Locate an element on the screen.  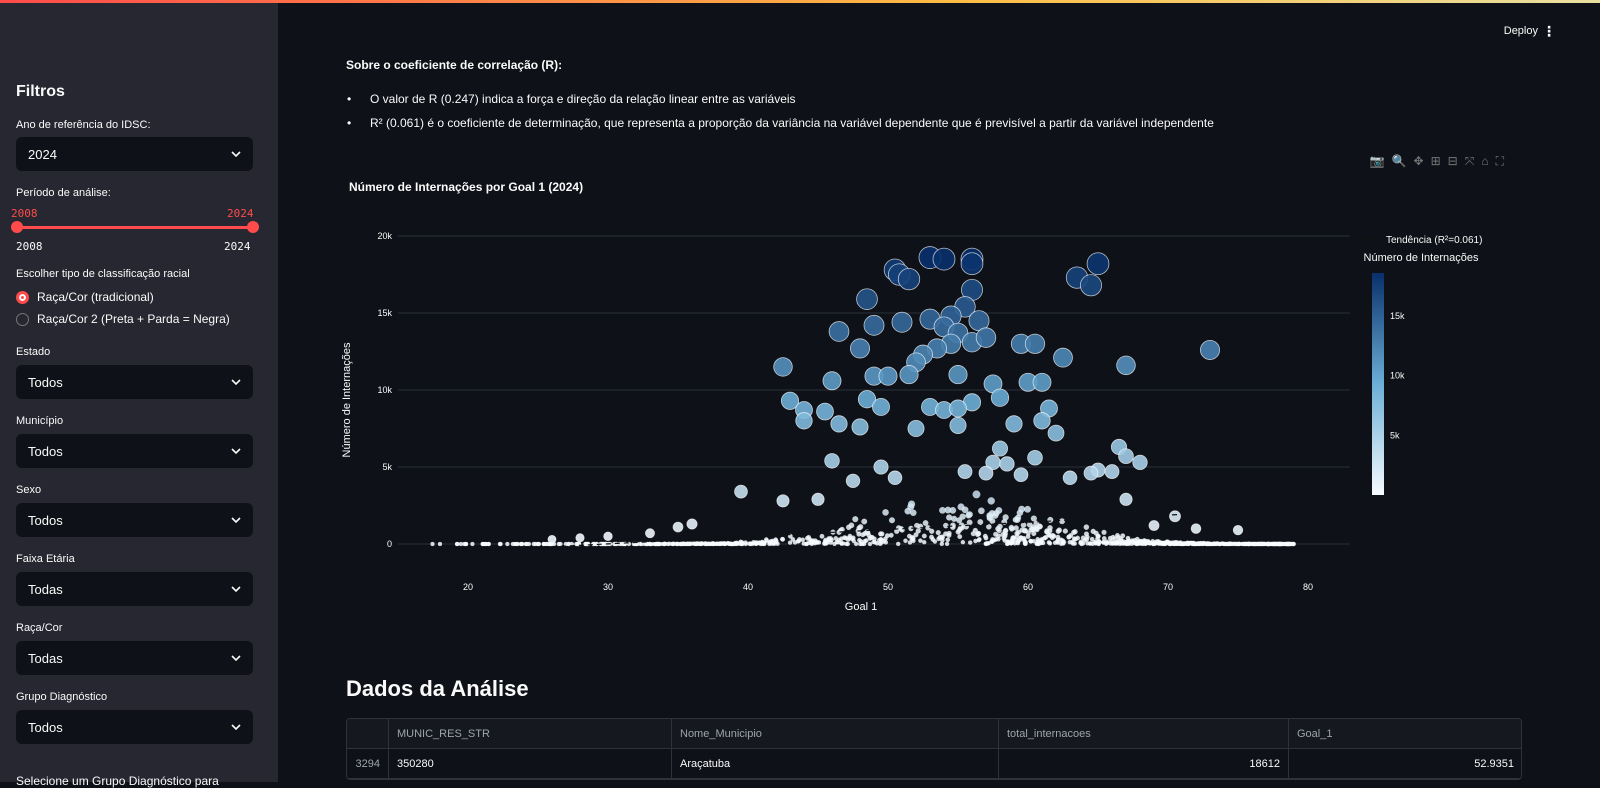
reset-icon: ⌂ is located at coordinates (1484, 161).